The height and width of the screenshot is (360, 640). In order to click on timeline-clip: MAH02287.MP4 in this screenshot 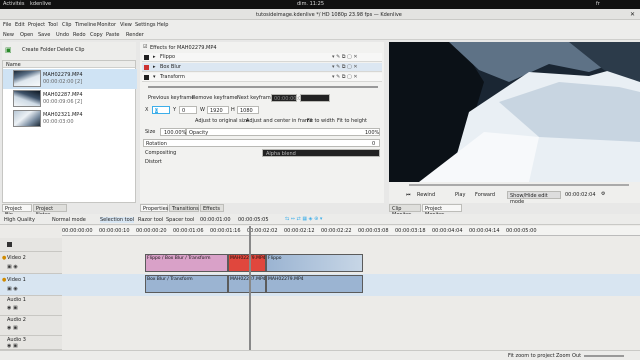, I will do `click(247, 284)`.